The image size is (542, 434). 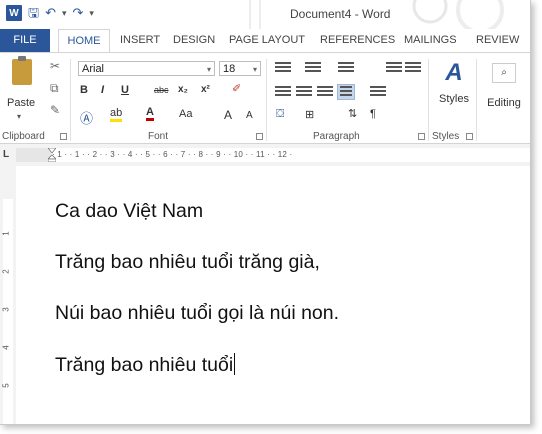 I want to click on highlight-icon: ab, so click(x=116, y=114).